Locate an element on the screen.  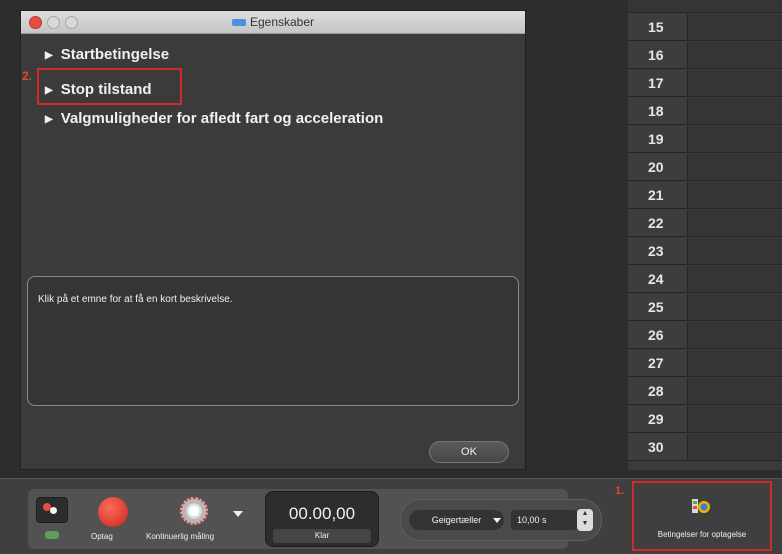
conditions-label: Betingelser for optagelse is located at coordinates (702, 534).